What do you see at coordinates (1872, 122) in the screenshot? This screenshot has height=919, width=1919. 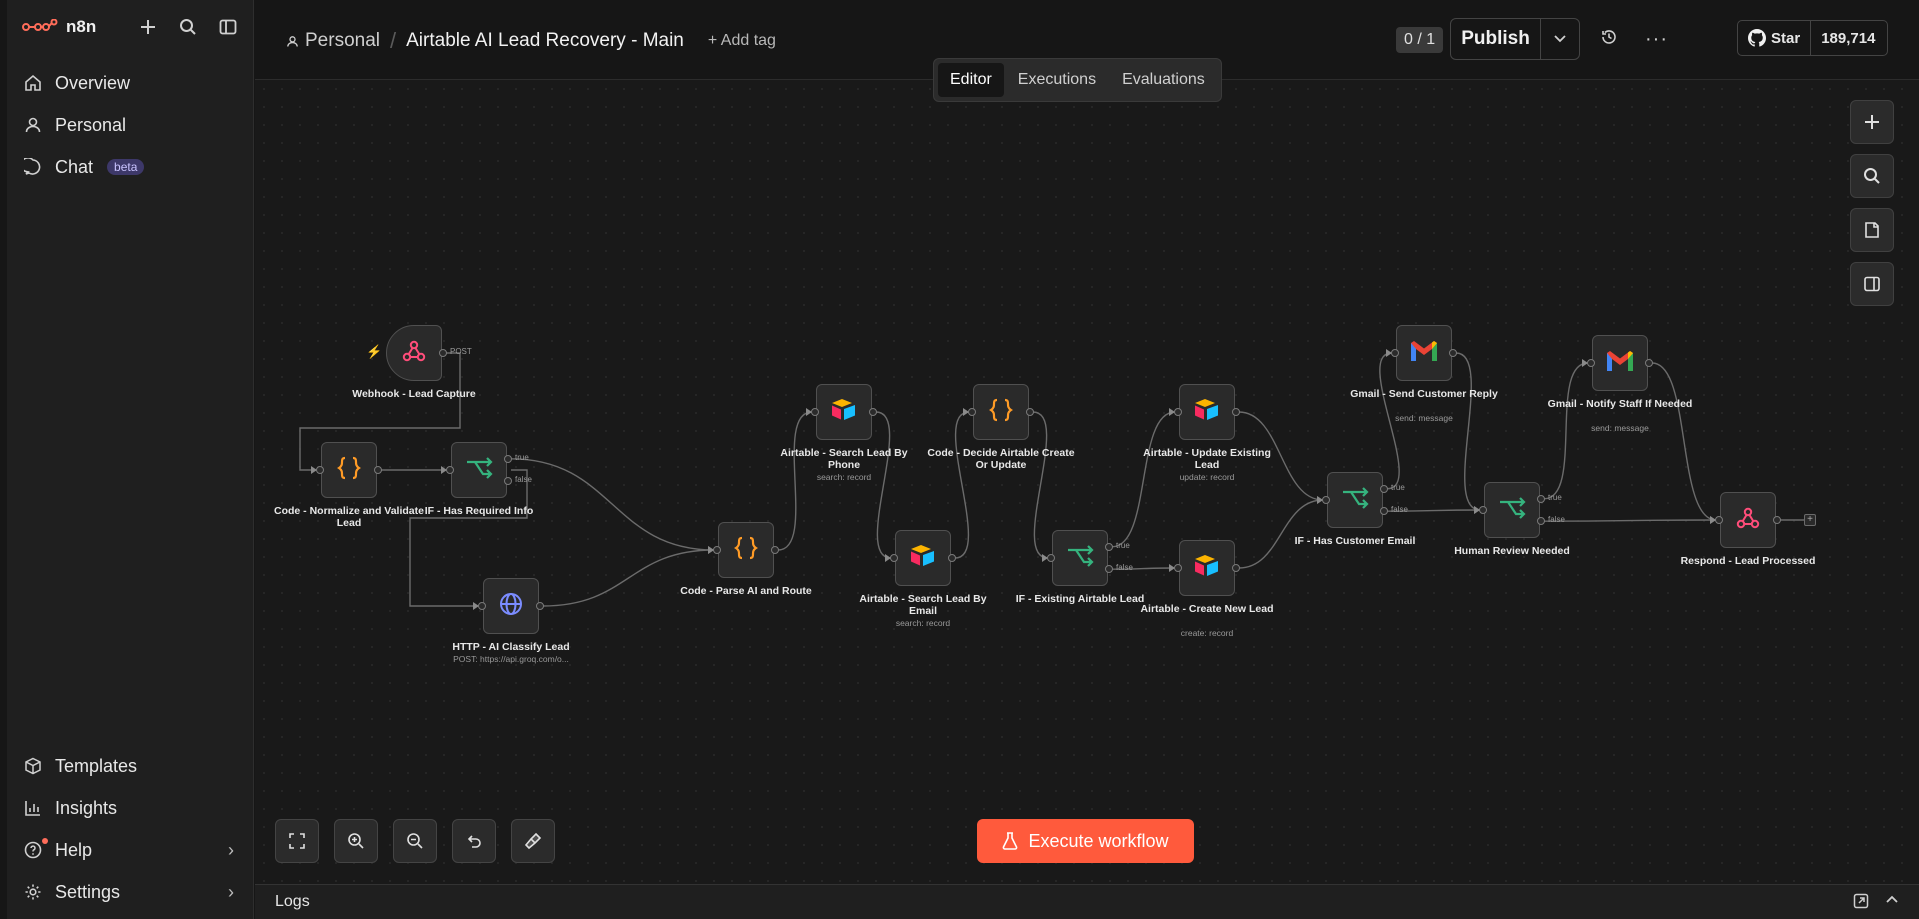 I see `add-node-button` at bounding box center [1872, 122].